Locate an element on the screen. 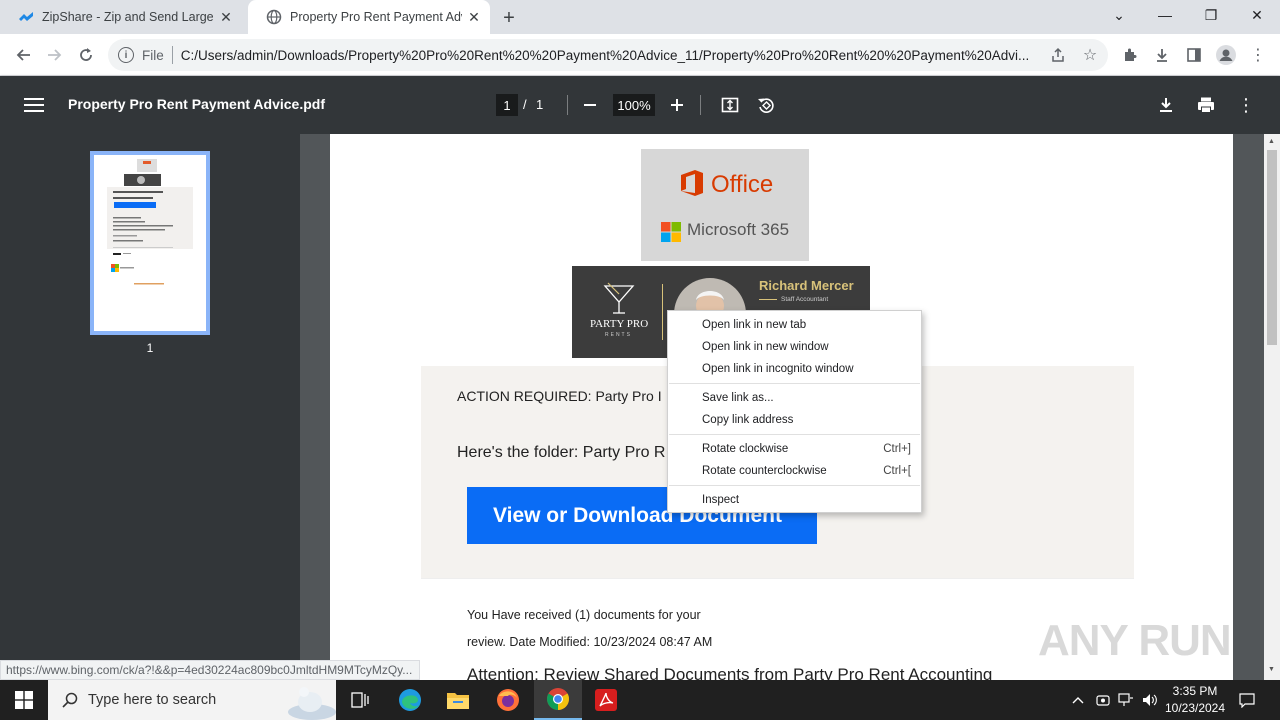 Image resolution: width=1280 pixels, height=720 pixels. network-icon is located at coordinates (1126, 700).